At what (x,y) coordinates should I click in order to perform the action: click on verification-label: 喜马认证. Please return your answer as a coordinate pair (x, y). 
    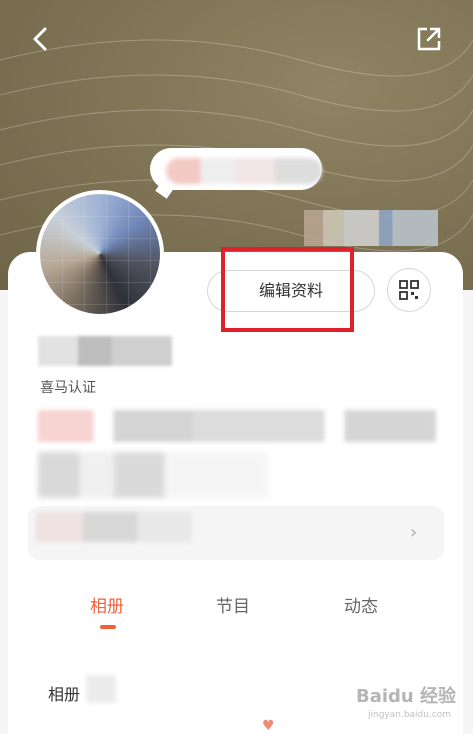
    Looking at the image, I should click on (68, 388).